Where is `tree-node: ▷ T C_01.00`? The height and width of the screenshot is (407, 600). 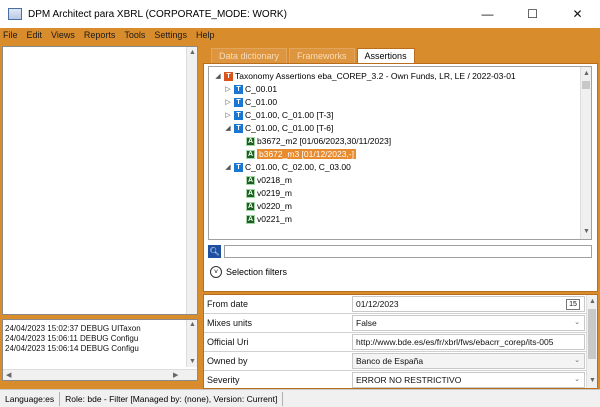 tree-node: ▷ T C_01.00 is located at coordinates (250, 102).